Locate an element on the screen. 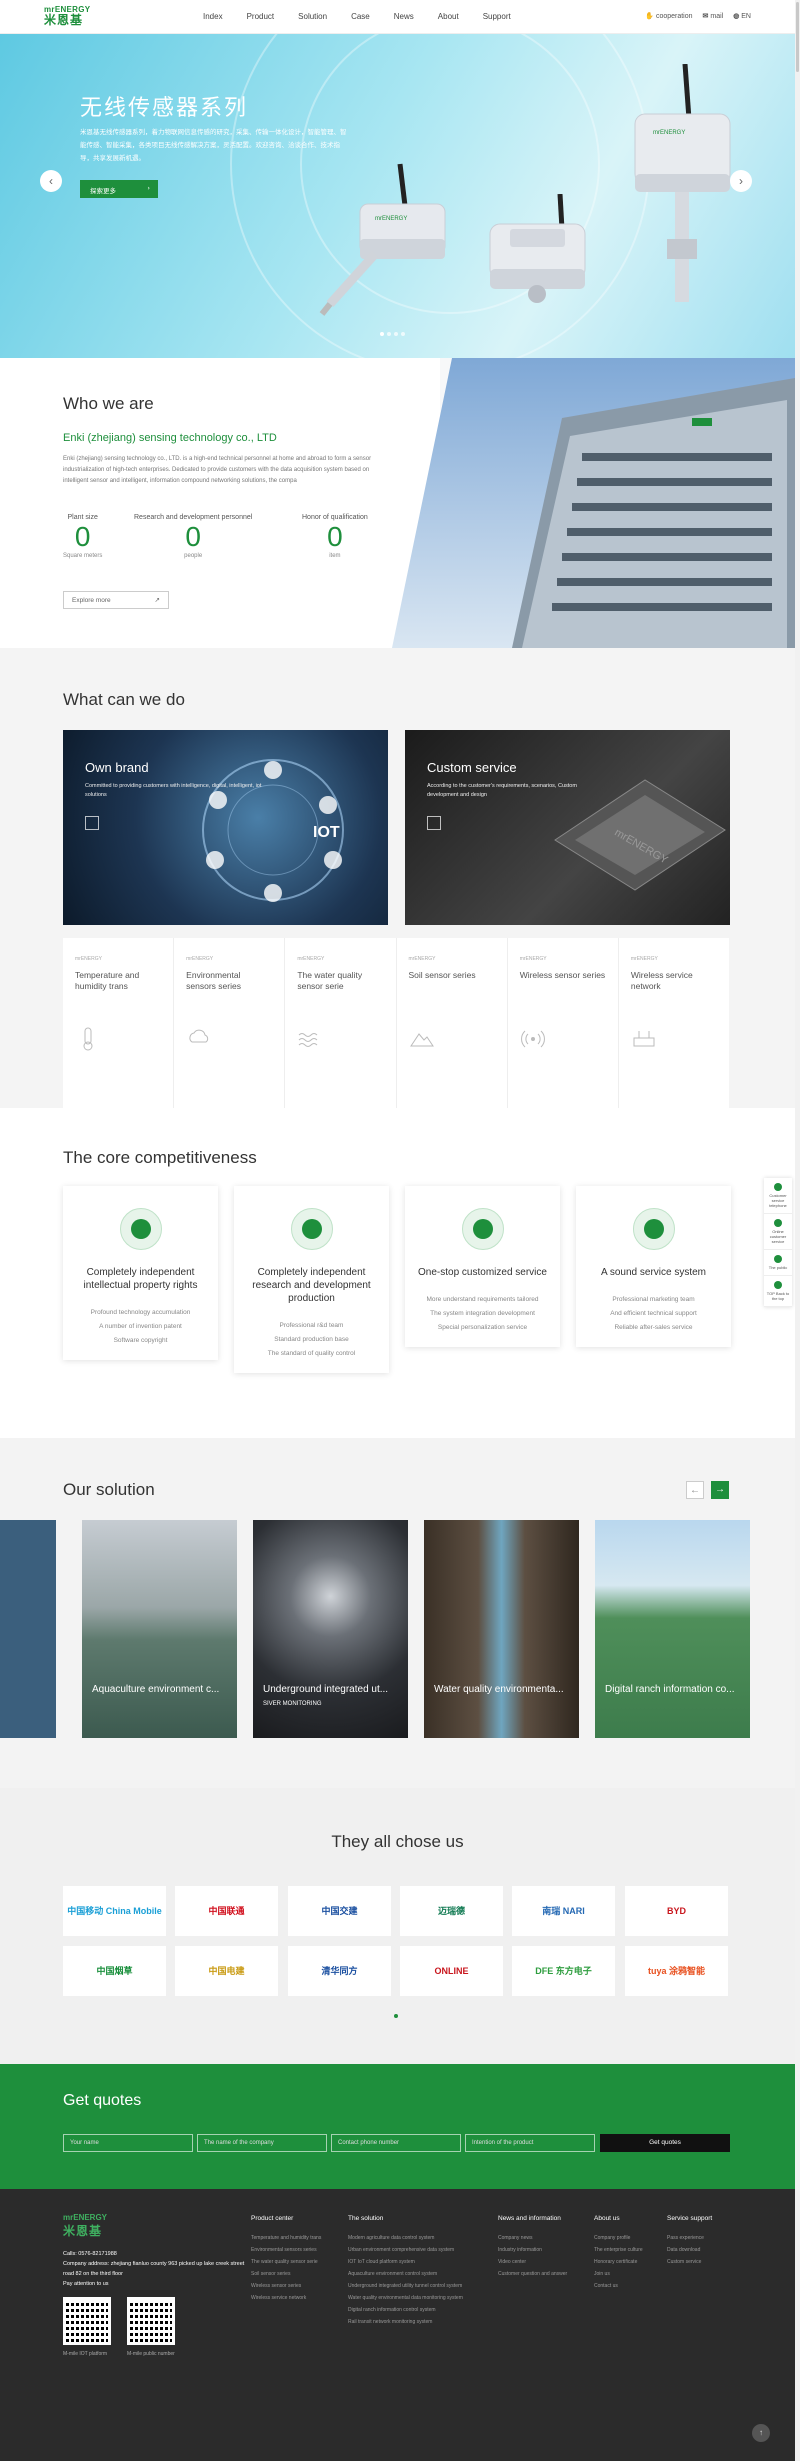  explore-more-button: Explore more ↗ is located at coordinates (116, 600).